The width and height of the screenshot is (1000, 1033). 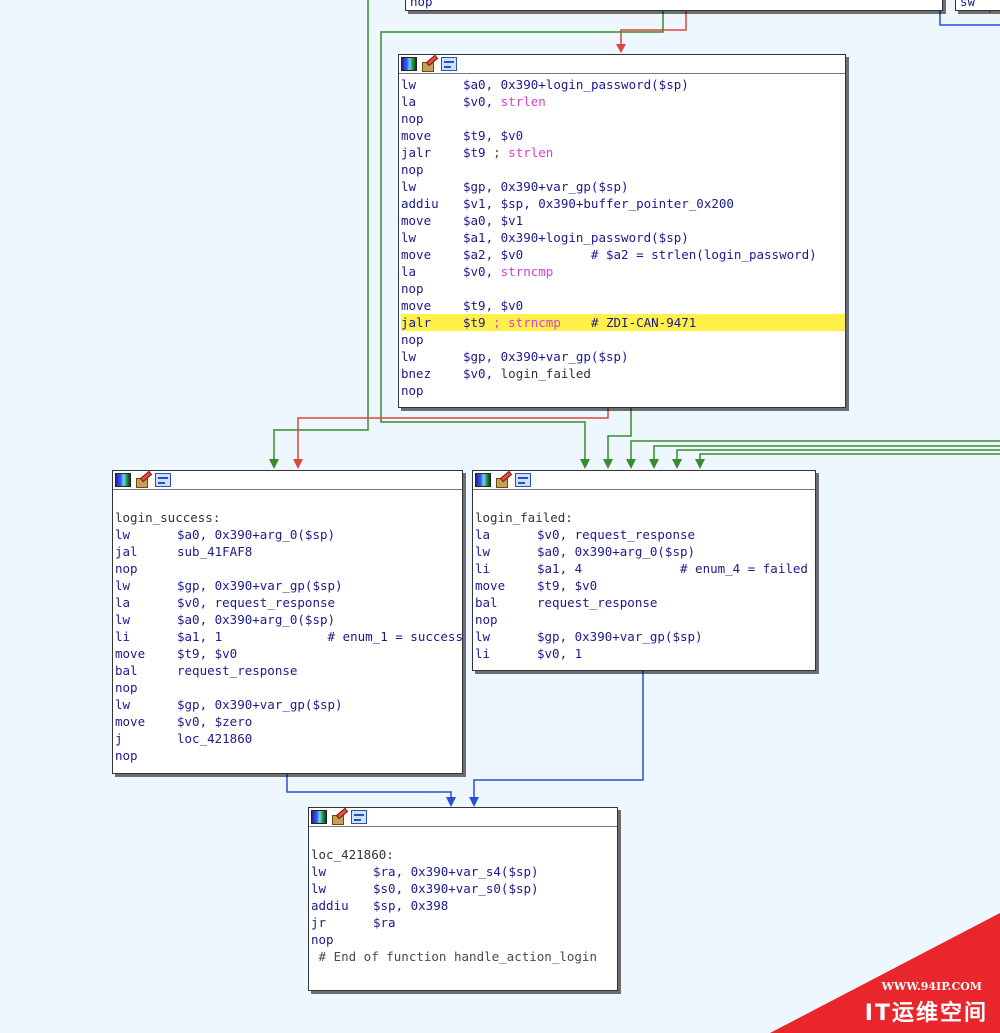 What do you see at coordinates (674, 5) in the screenshot?
I see `partial-node-top: nop` at bounding box center [674, 5].